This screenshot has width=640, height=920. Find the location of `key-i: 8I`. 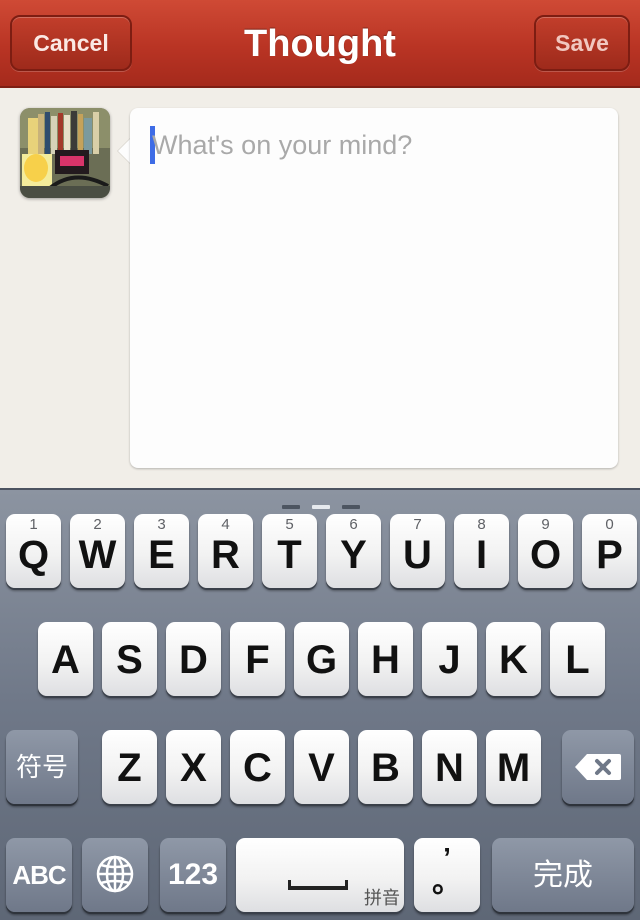

key-i: 8I is located at coordinates (481, 551).